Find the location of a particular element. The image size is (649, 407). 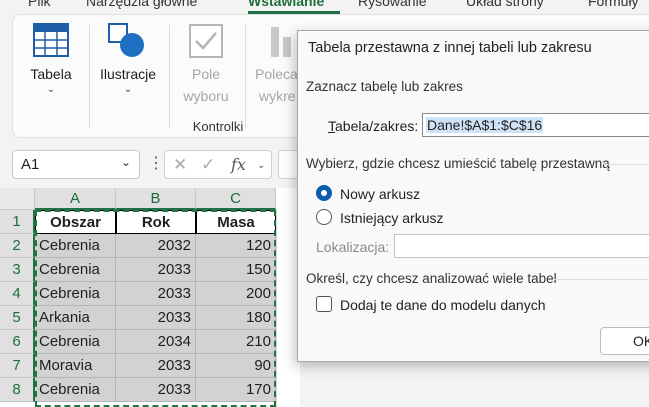

illustrations-button: Ilustracje ⌄ is located at coordinates (128, 59).